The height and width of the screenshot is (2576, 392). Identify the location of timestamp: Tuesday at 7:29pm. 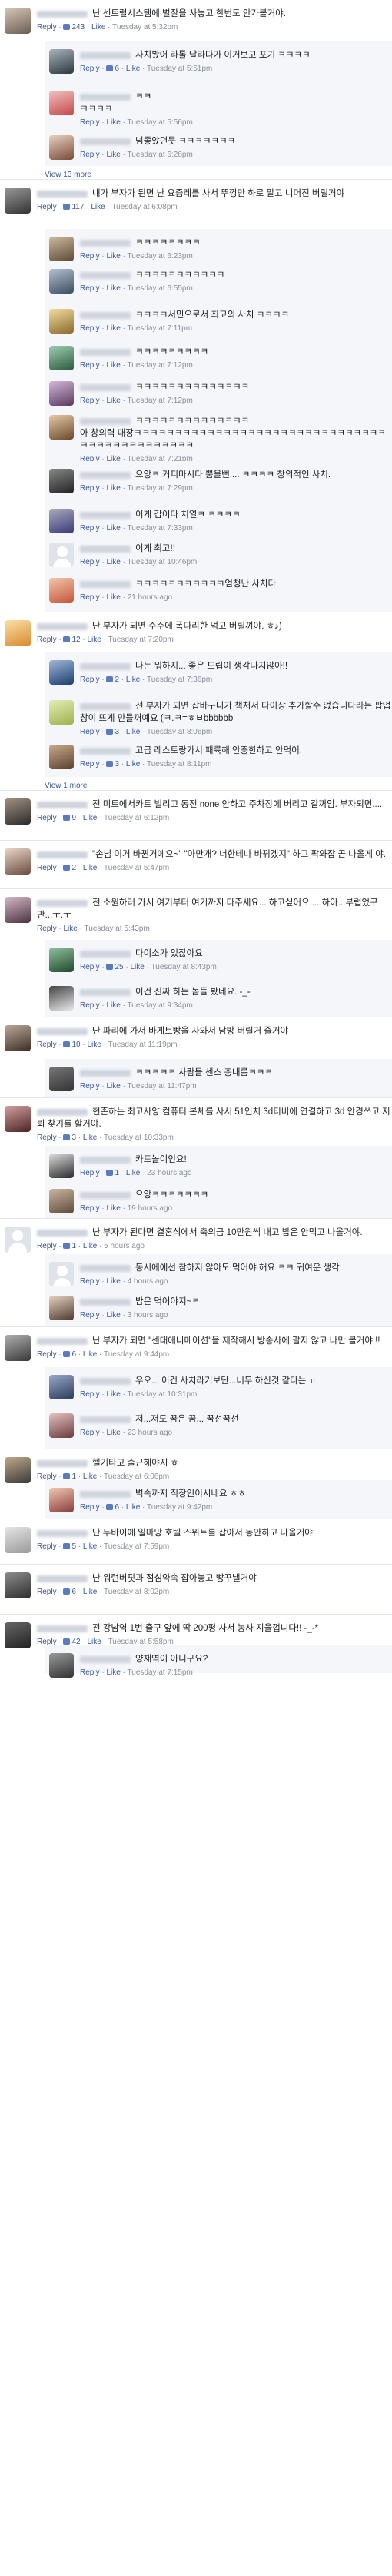
(160, 488).